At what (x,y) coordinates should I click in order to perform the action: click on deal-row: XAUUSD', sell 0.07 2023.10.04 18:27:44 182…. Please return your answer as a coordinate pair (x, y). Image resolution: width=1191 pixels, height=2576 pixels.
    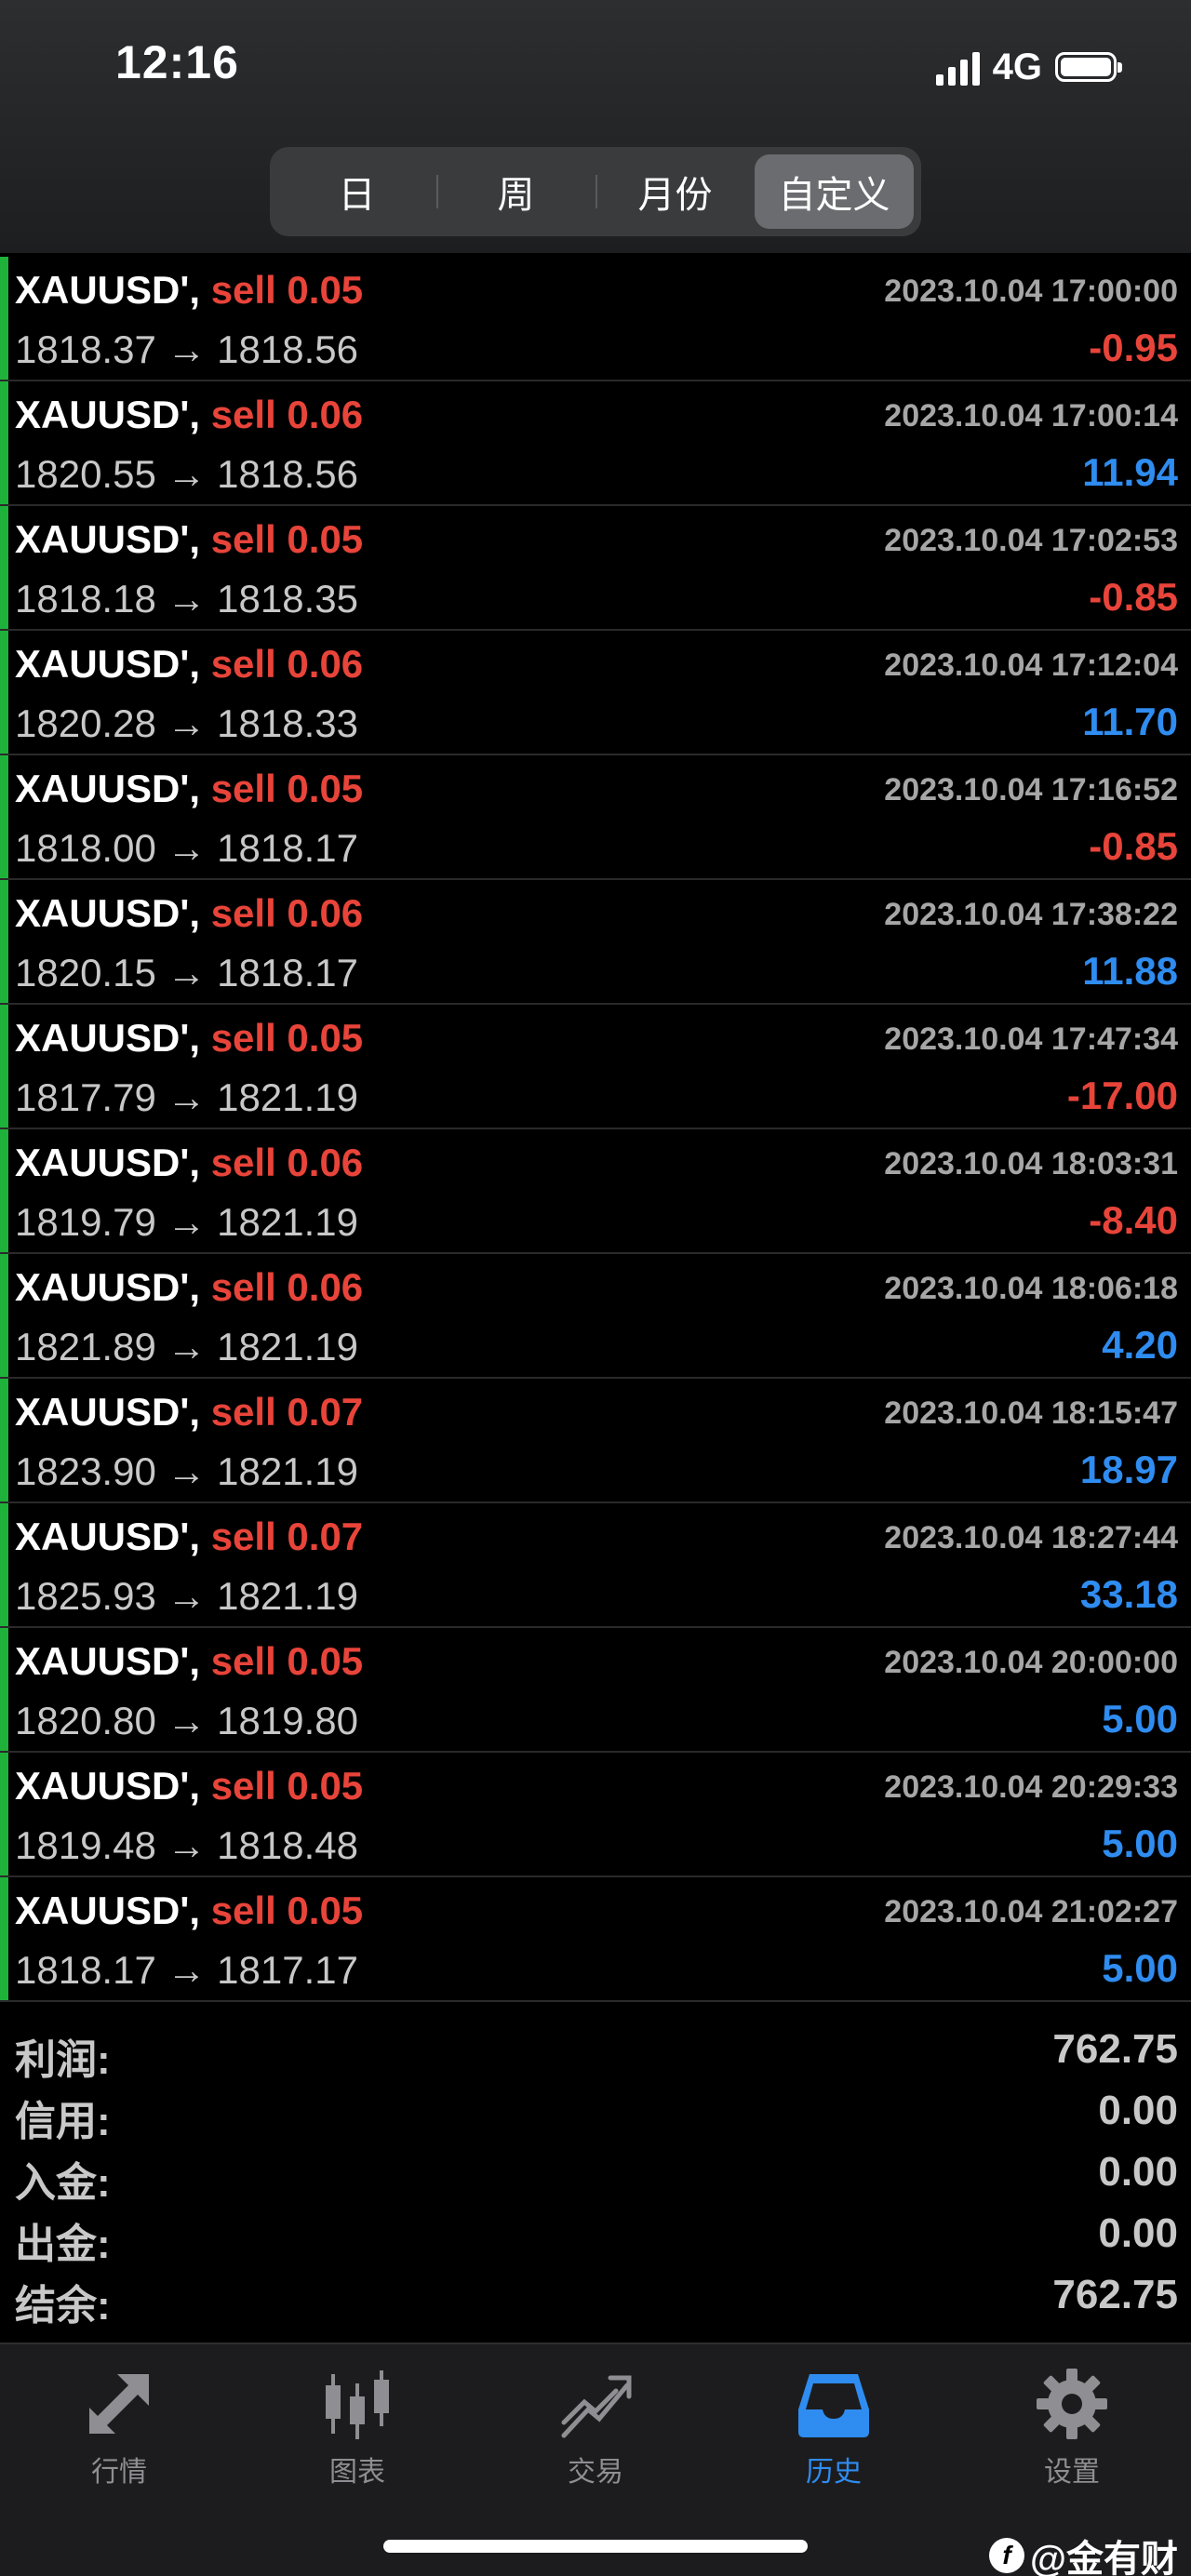
    Looking at the image, I should click on (595, 1565).